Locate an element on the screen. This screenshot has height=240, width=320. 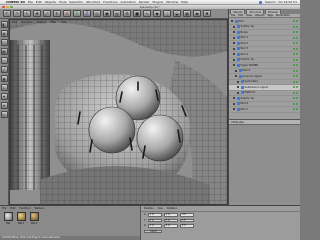
deformer-icon: ◒ is located at coordinates (177, 13).